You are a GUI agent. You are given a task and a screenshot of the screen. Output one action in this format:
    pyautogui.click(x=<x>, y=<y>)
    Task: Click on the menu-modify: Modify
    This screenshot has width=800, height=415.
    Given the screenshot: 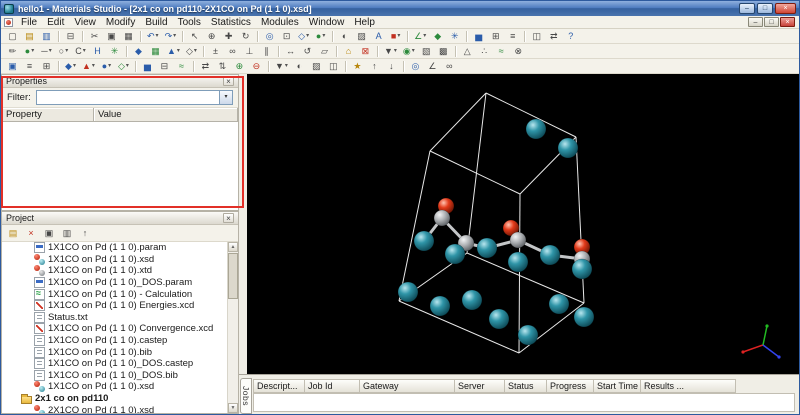 What is the action you would take?
    pyautogui.click(x=120, y=22)
    